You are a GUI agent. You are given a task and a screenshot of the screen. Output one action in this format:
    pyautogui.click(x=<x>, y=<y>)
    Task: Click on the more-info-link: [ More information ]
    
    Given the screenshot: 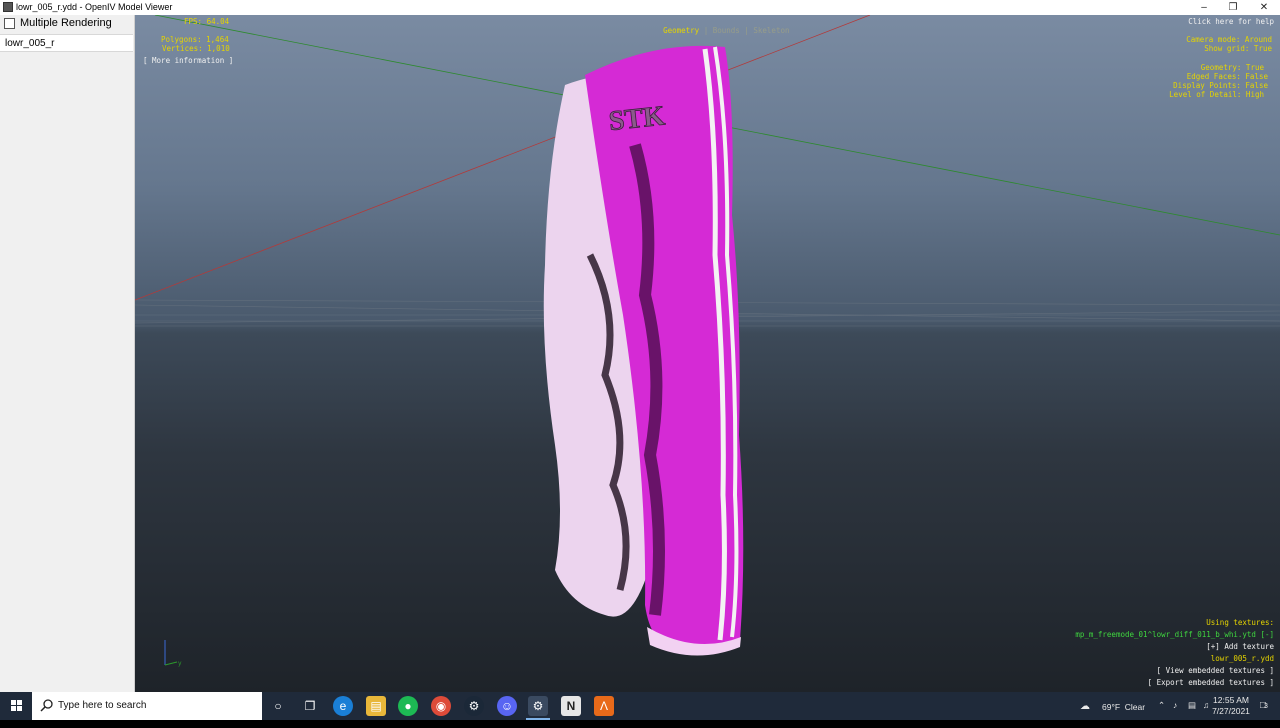 What is the action you would take?
    pyautogui.click(x=188, y=60)
    